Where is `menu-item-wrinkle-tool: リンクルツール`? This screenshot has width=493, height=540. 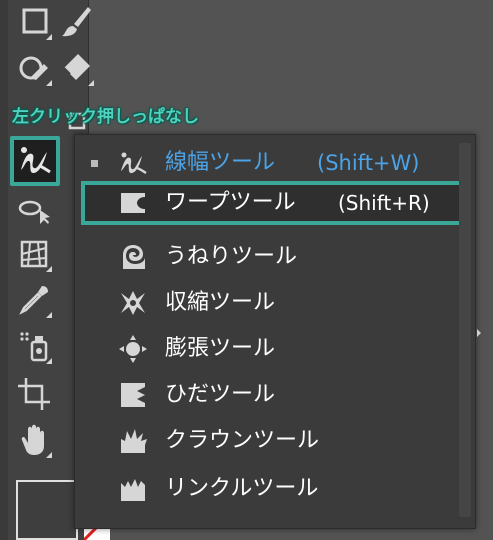
menu-item-wrinkle-tool: リンクルツール is located at coordinates (265, 489).